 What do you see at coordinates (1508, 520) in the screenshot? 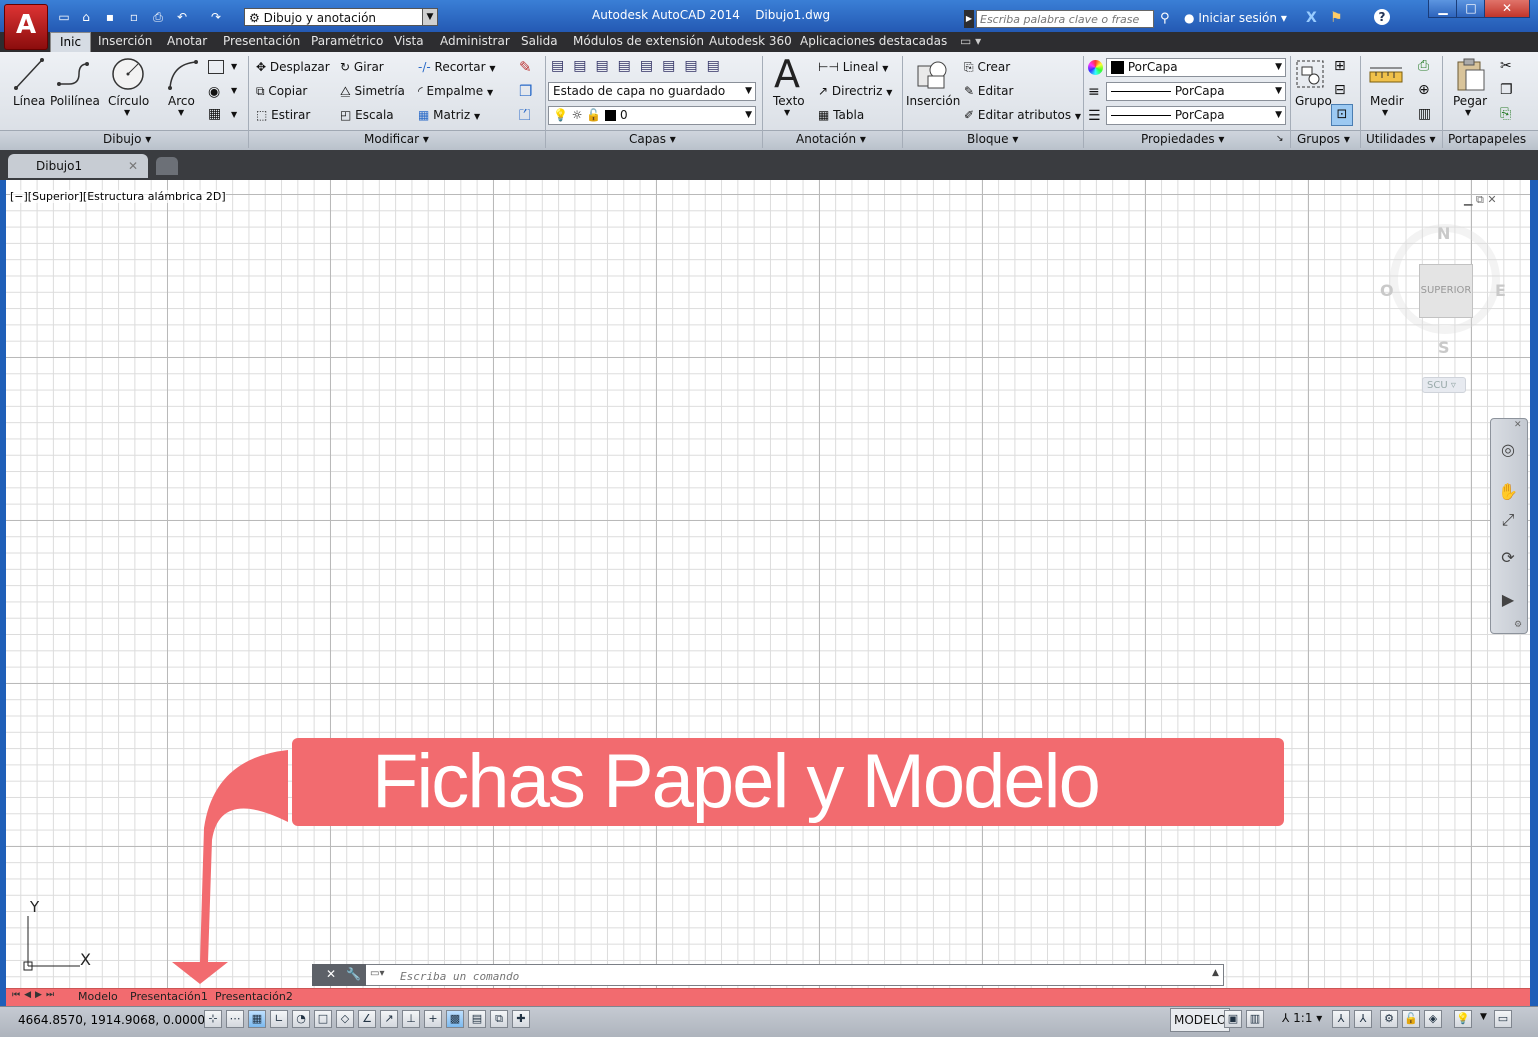
I see `zoom-extents-icon: ⤢` at bounding box center [1508, 520].